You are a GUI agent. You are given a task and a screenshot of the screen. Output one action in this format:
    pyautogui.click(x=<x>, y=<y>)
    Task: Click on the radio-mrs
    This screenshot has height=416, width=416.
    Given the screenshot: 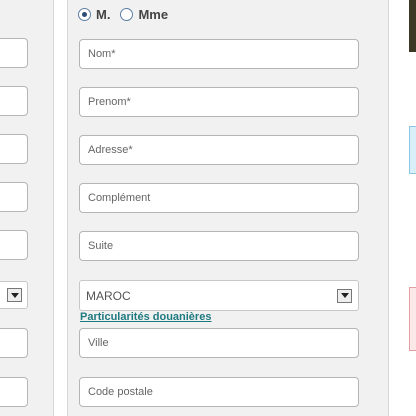 What is the action you would take?
    pyautogui.click(x=127, y=14)
    